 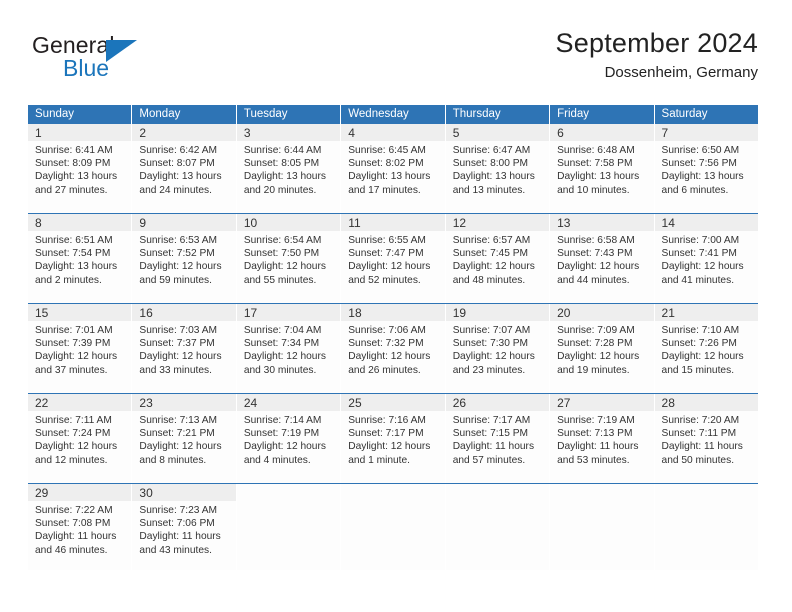 I want to click on day-number: 2, so click(x=143, y=133).